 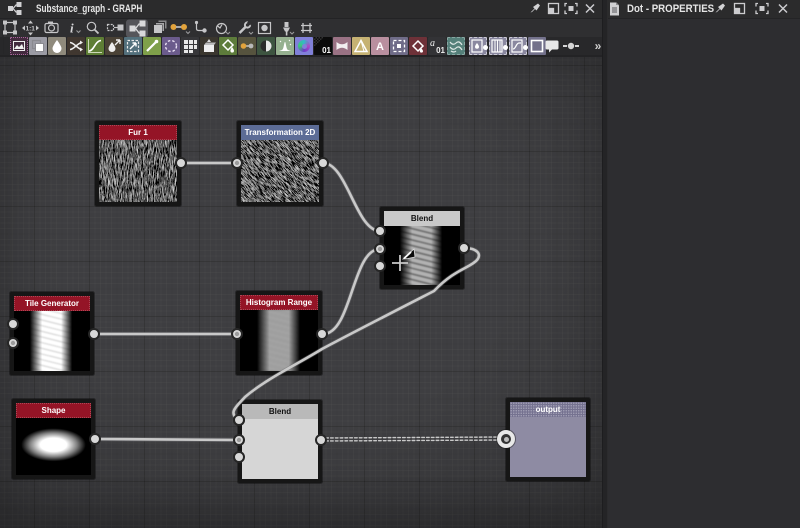 What do you see at coordinates (31, 29) in the screenshot?
I see `svg-text: 1:1` at bounding box center [31, 29].